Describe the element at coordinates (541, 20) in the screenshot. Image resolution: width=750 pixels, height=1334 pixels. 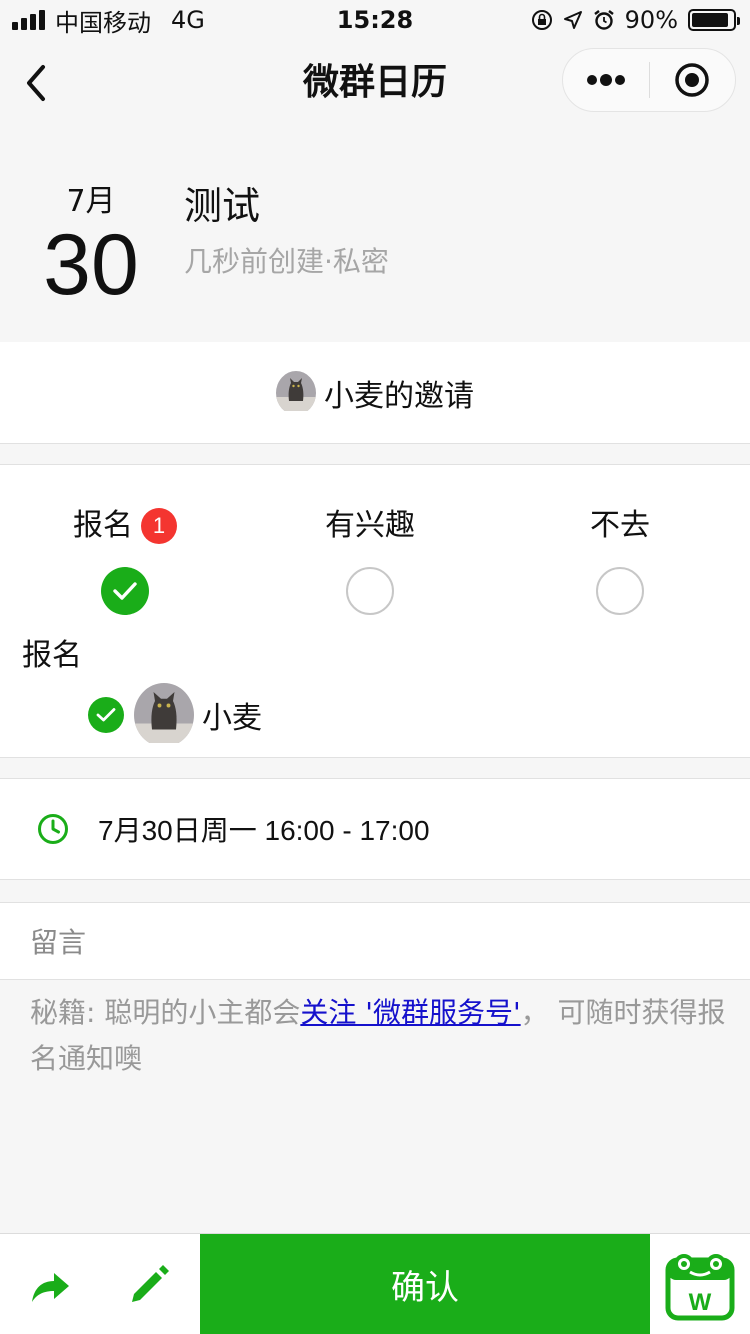
I see `rotation-lock-icon` at that location.